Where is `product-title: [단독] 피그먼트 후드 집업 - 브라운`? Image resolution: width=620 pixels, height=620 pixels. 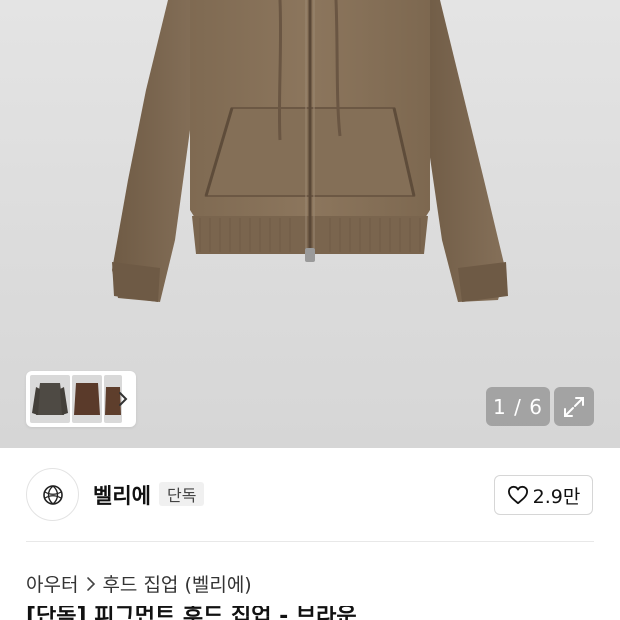
product-title: [단독] 피그먼트 후드 집업 - 브라운 is located at coordinates (261, 613).